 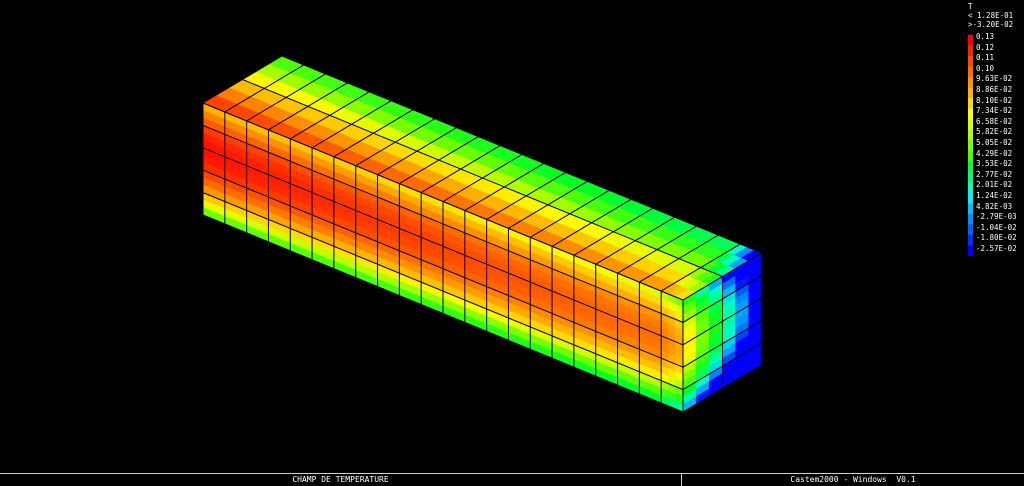 What do you see at coordinates (994, 195) in the screenshot?
I see `legend-level-label: 1.24E-02` at bounding box center [994, 195].